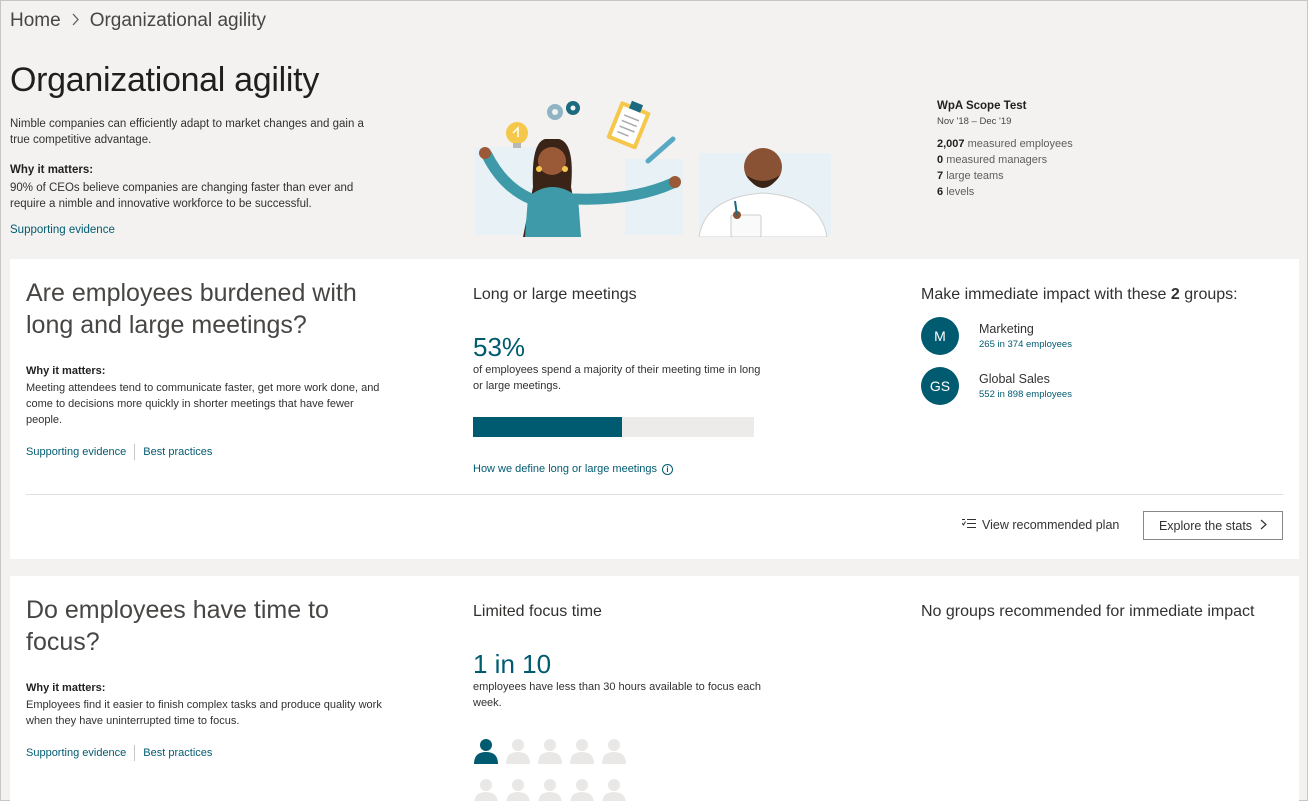 Image resolution: width=1308 pixels, height=801 pixels. What do you see at coordinates (165, 80) in the screenshot?
I see `page-title: Organizational agility` at bounding box center [165, 80].